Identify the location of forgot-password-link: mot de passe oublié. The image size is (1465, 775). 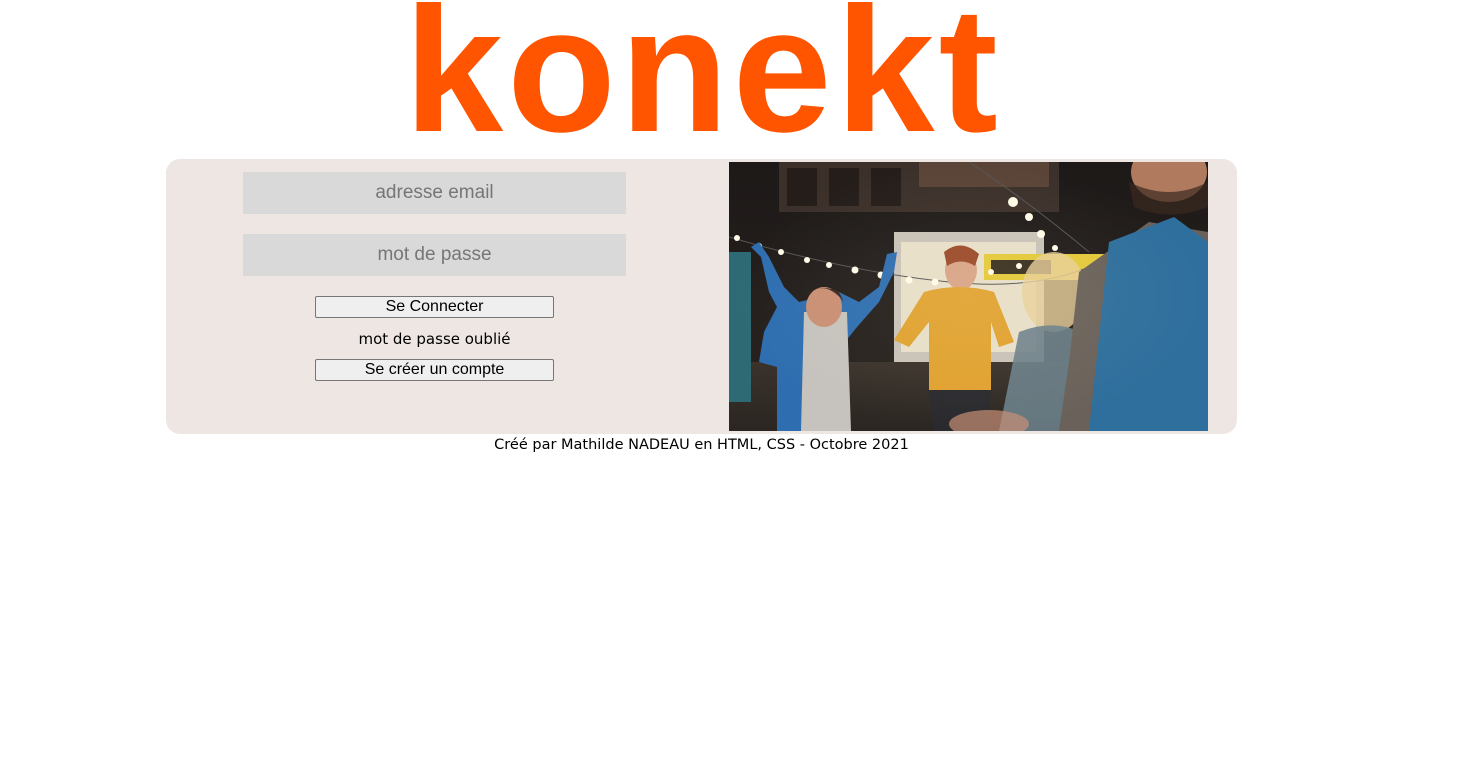
(434, 339).